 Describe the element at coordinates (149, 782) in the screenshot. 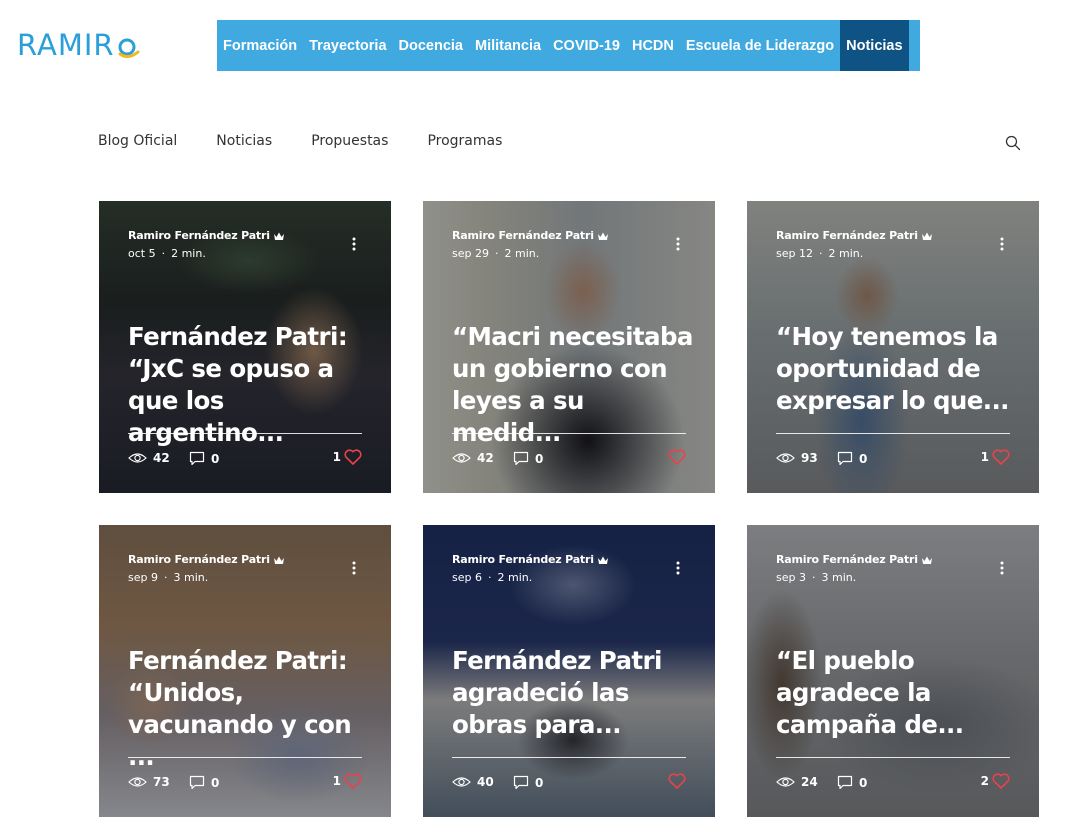

I see `post-views: 73` at that location.